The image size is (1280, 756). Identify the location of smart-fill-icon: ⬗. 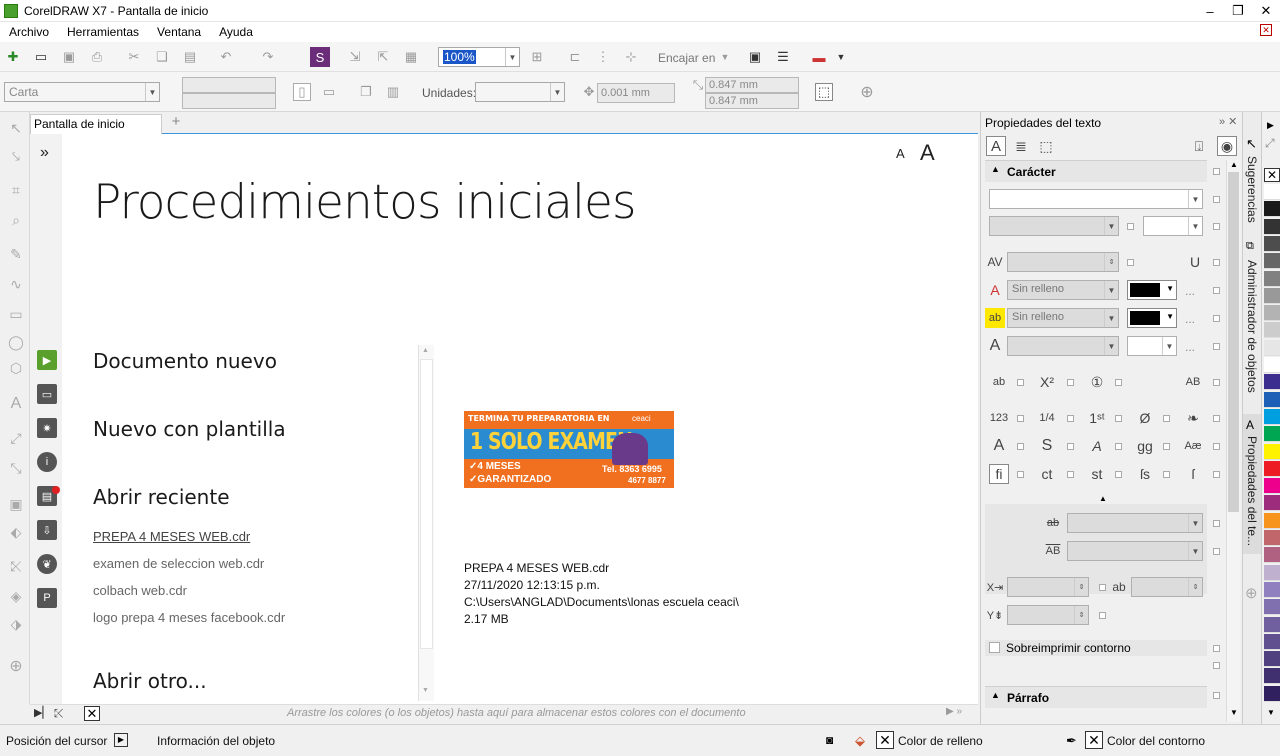
(16, 624).